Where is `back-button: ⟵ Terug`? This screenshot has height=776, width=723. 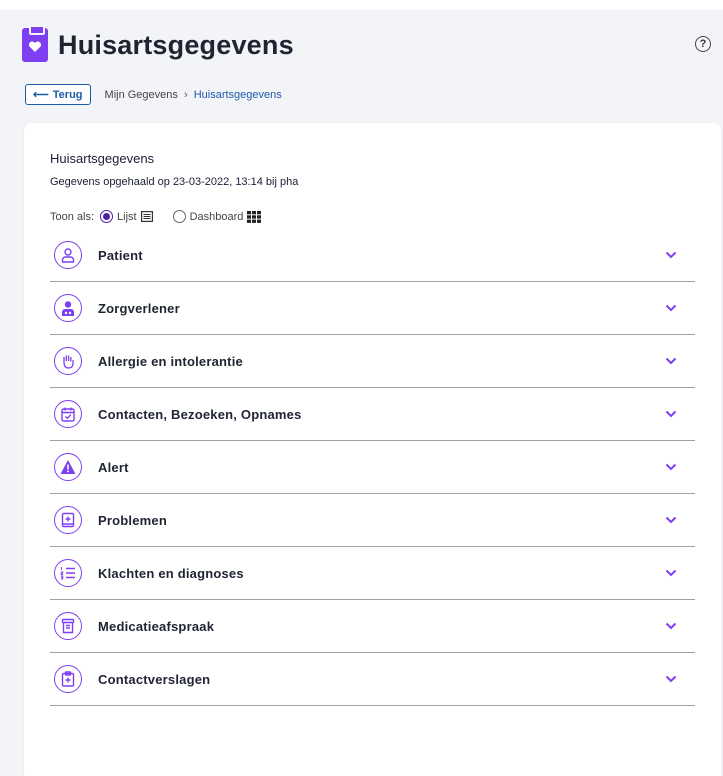
back-button: ⟵ Terug is located at coordinates (58, 94).